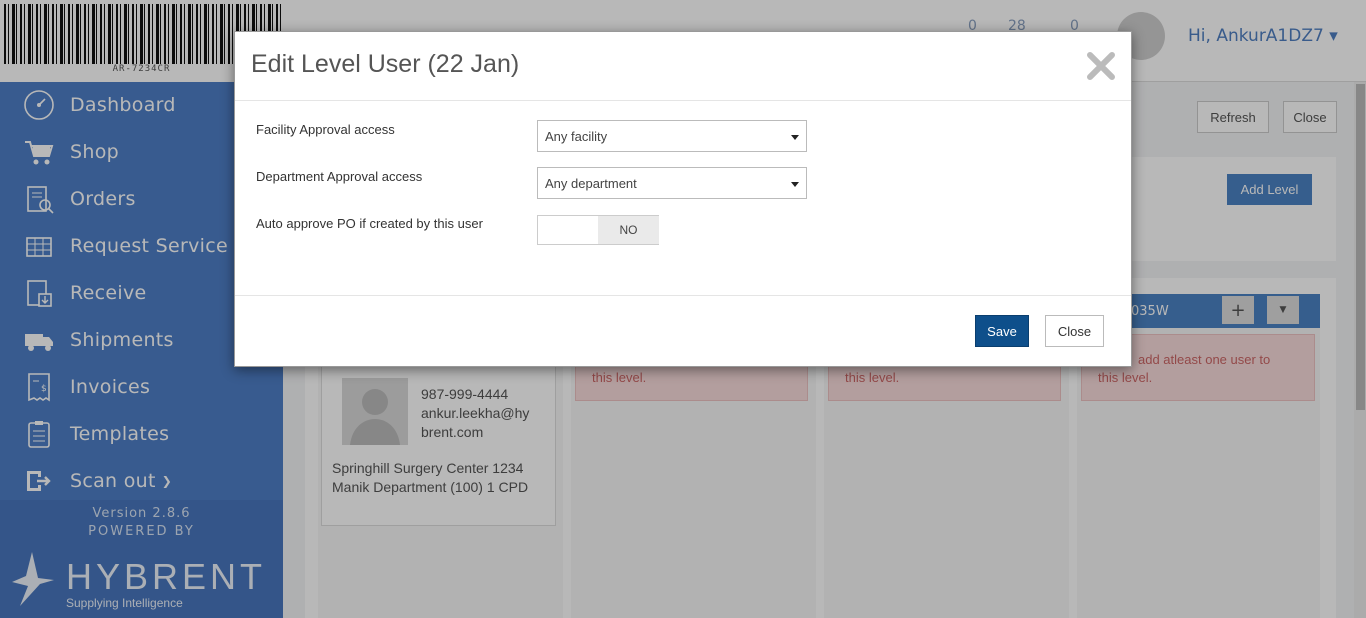 This screenshot has width=1366, height=618. Describe the element at coordinates (683, 66) in the screenshot. I see `modal-header: Edit Level User (22 Jan)` at that location.